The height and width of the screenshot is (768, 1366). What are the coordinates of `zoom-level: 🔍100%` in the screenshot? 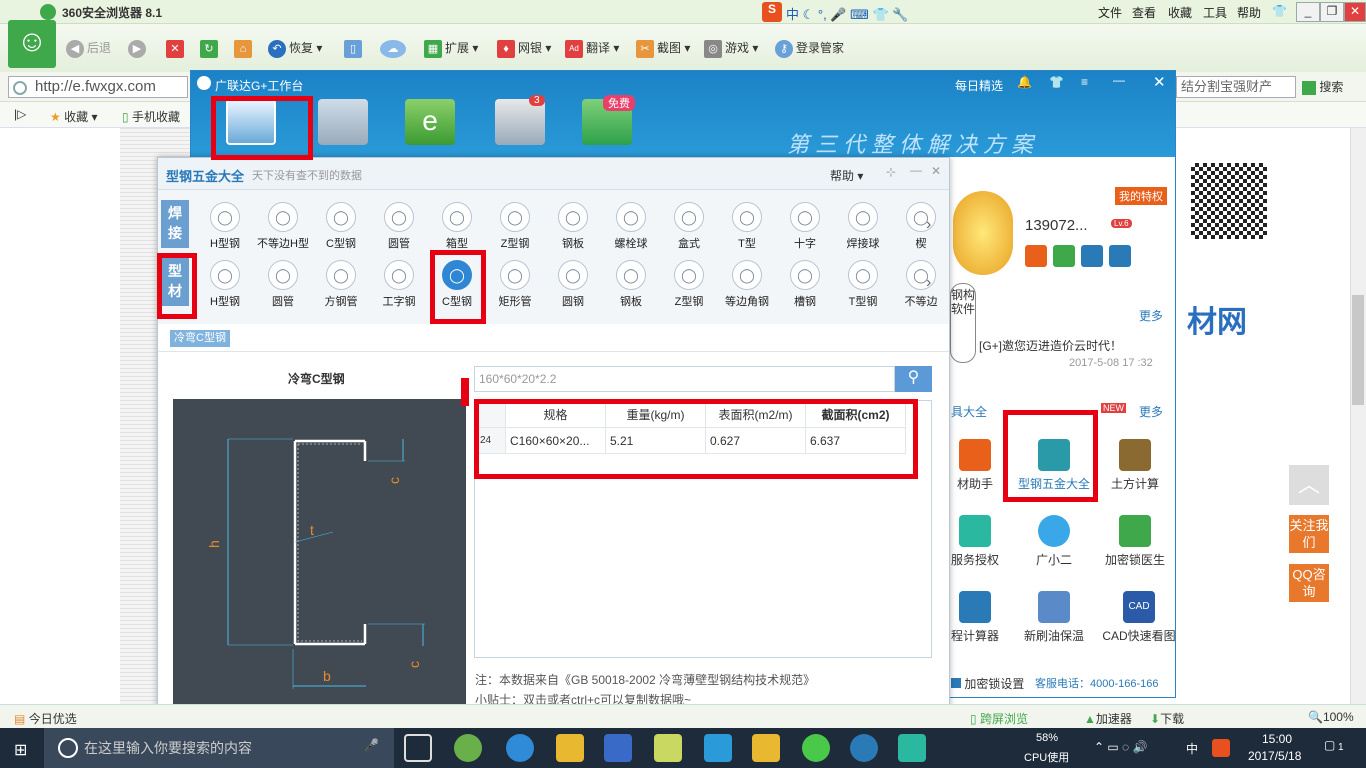 It's located at (1331, 717).